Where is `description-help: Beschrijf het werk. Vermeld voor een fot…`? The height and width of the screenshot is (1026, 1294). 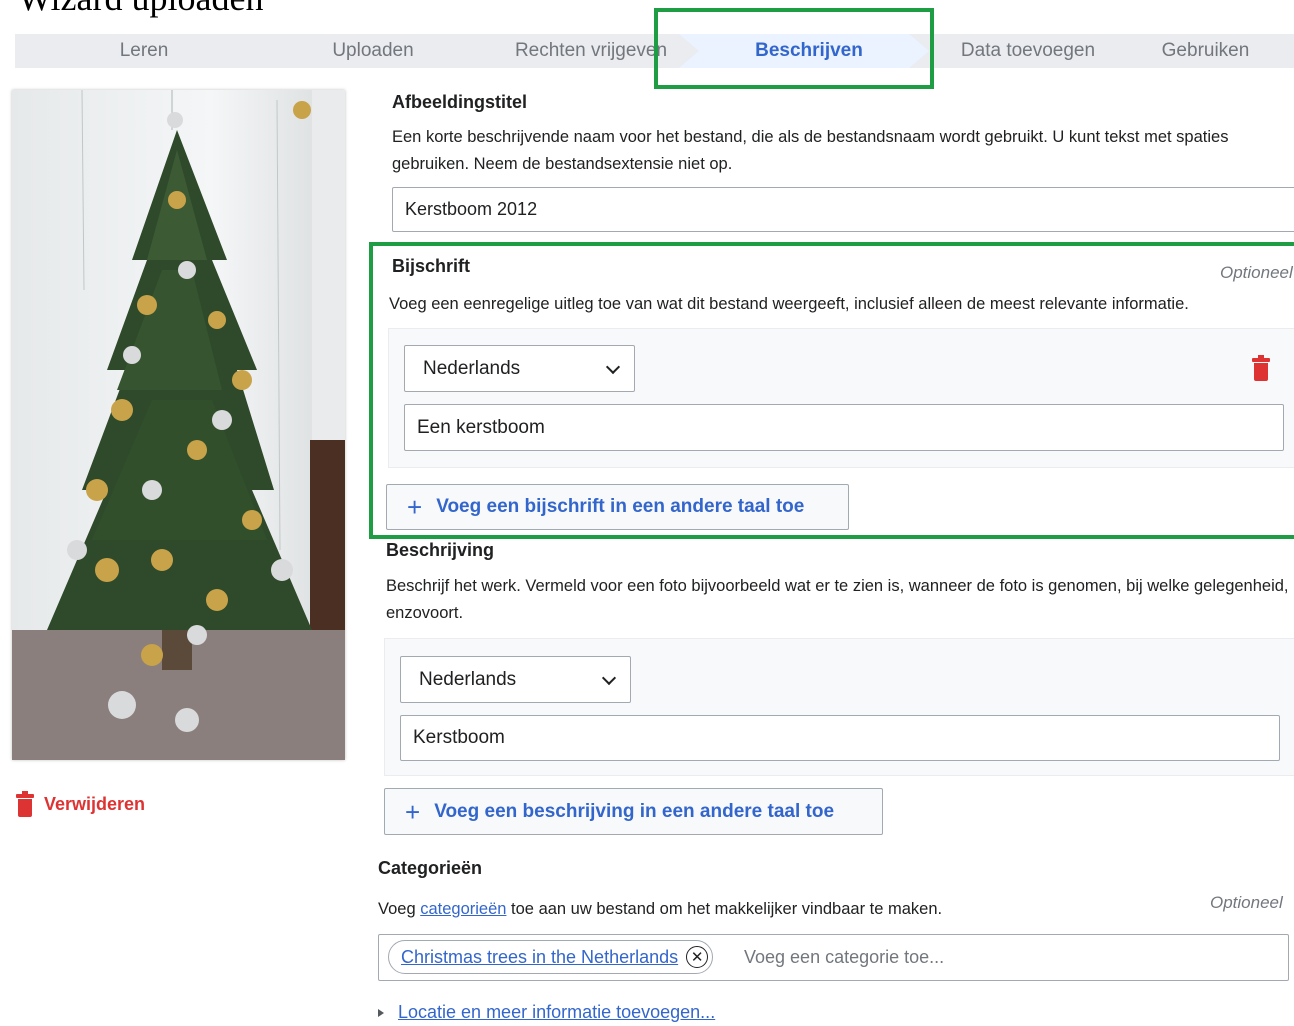 description-help: Beschrijf het werk. Vermeld voor een fot… is located at coordinates (837, 599).